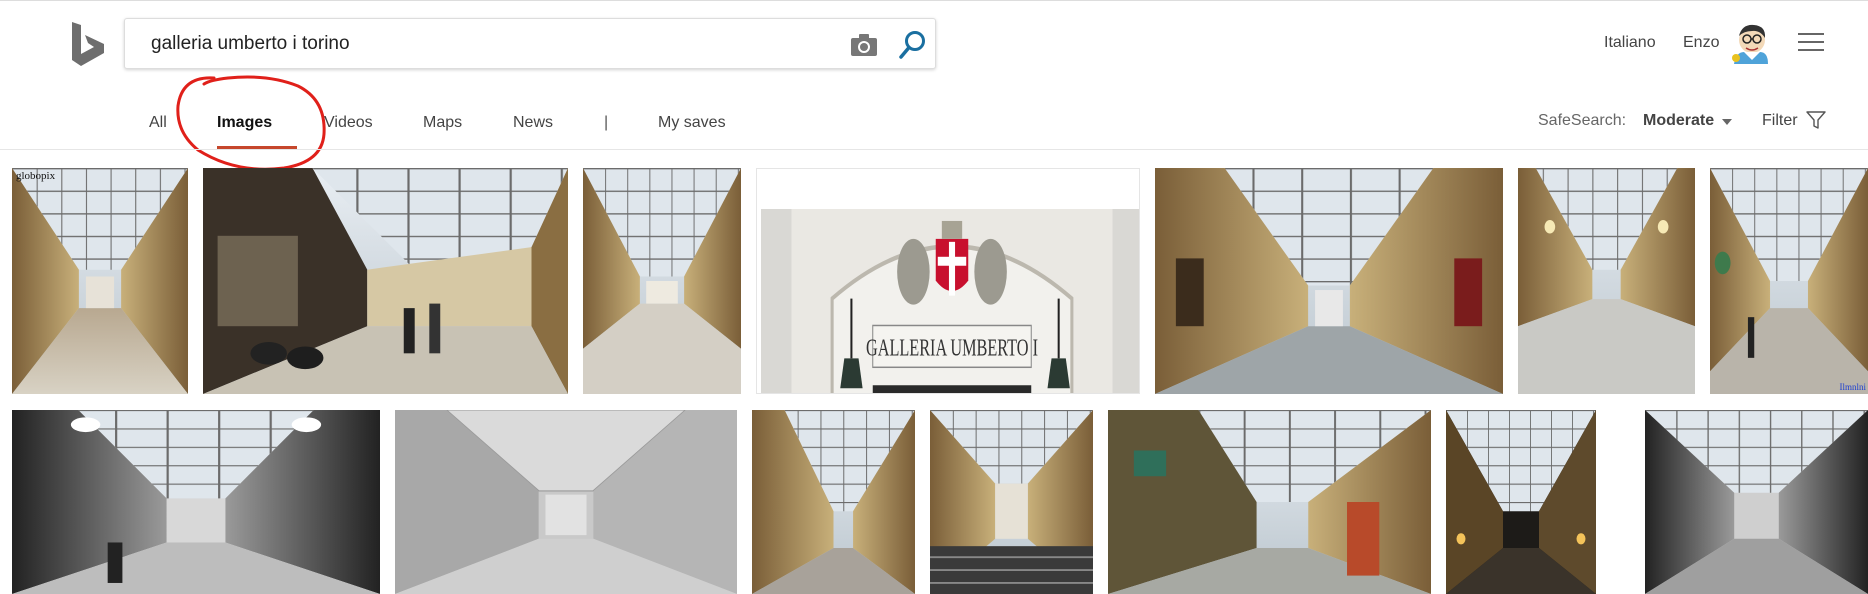  I want to click on filter-button: Filter, so click(1780, 121).